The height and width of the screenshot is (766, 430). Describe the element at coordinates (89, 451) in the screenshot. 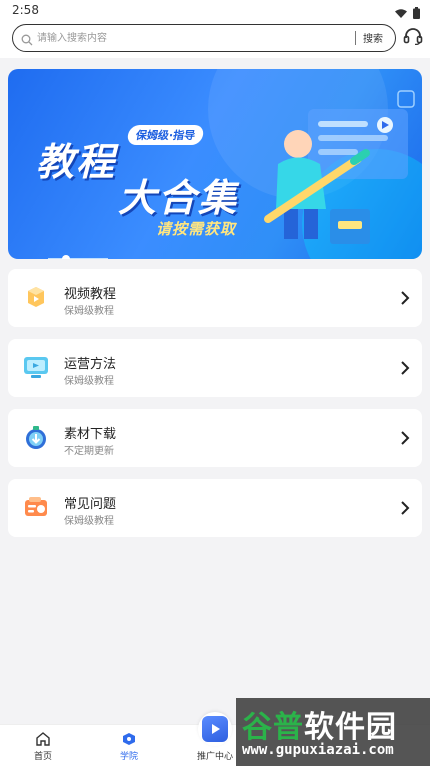

I see `card-subtitle: 不定期更新` at that location.